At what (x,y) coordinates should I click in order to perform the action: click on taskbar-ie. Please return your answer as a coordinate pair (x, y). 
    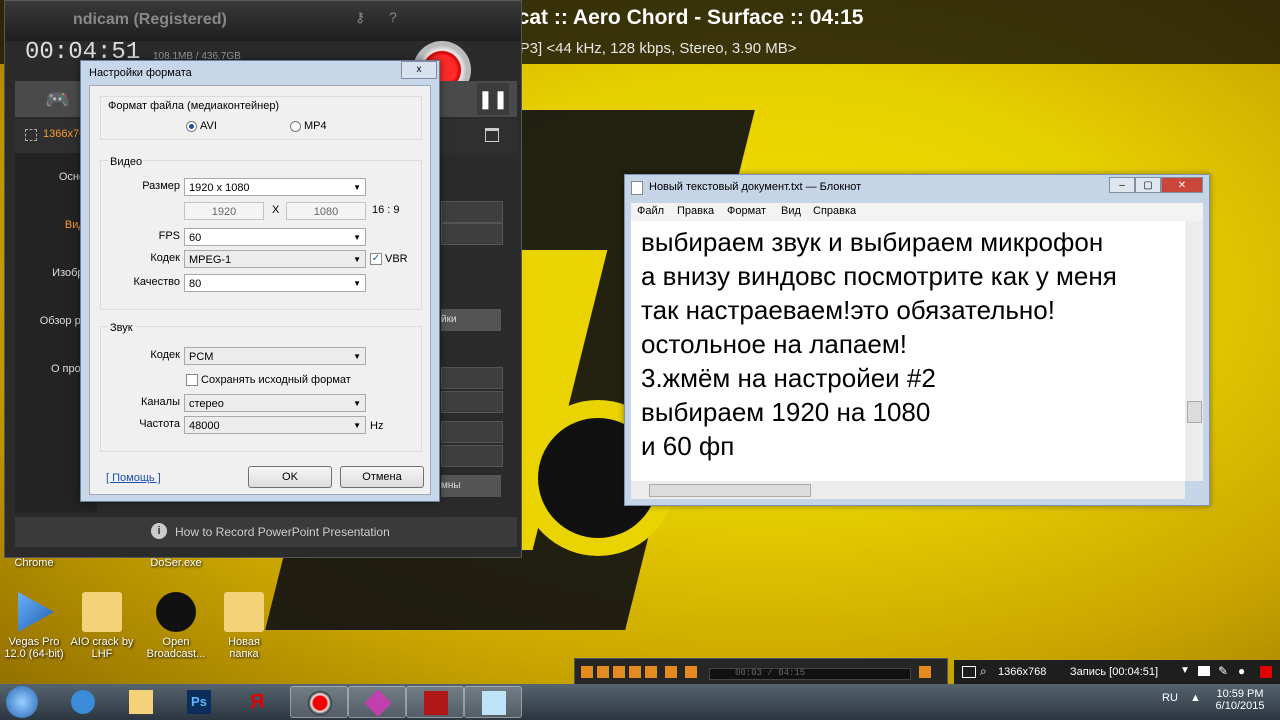
    Looking at the image, I should click on (83, 702).